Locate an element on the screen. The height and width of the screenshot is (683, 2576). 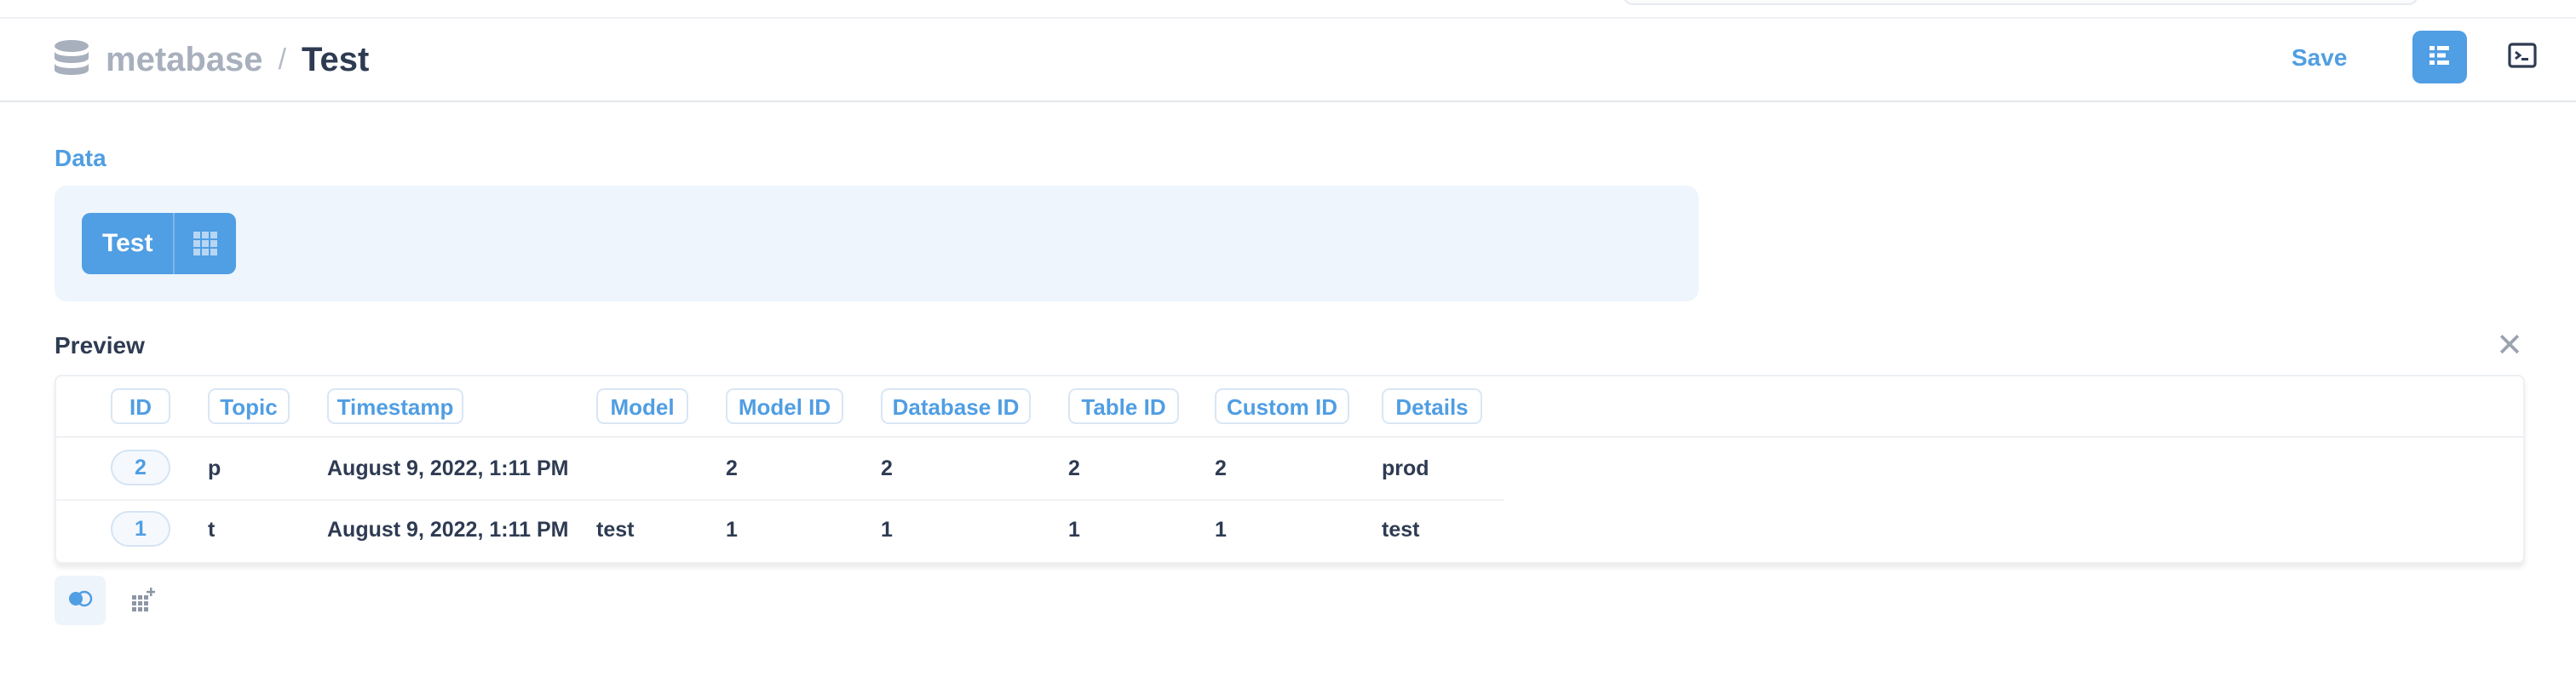
column-header-id: ID is located at coordinates (140, 406).